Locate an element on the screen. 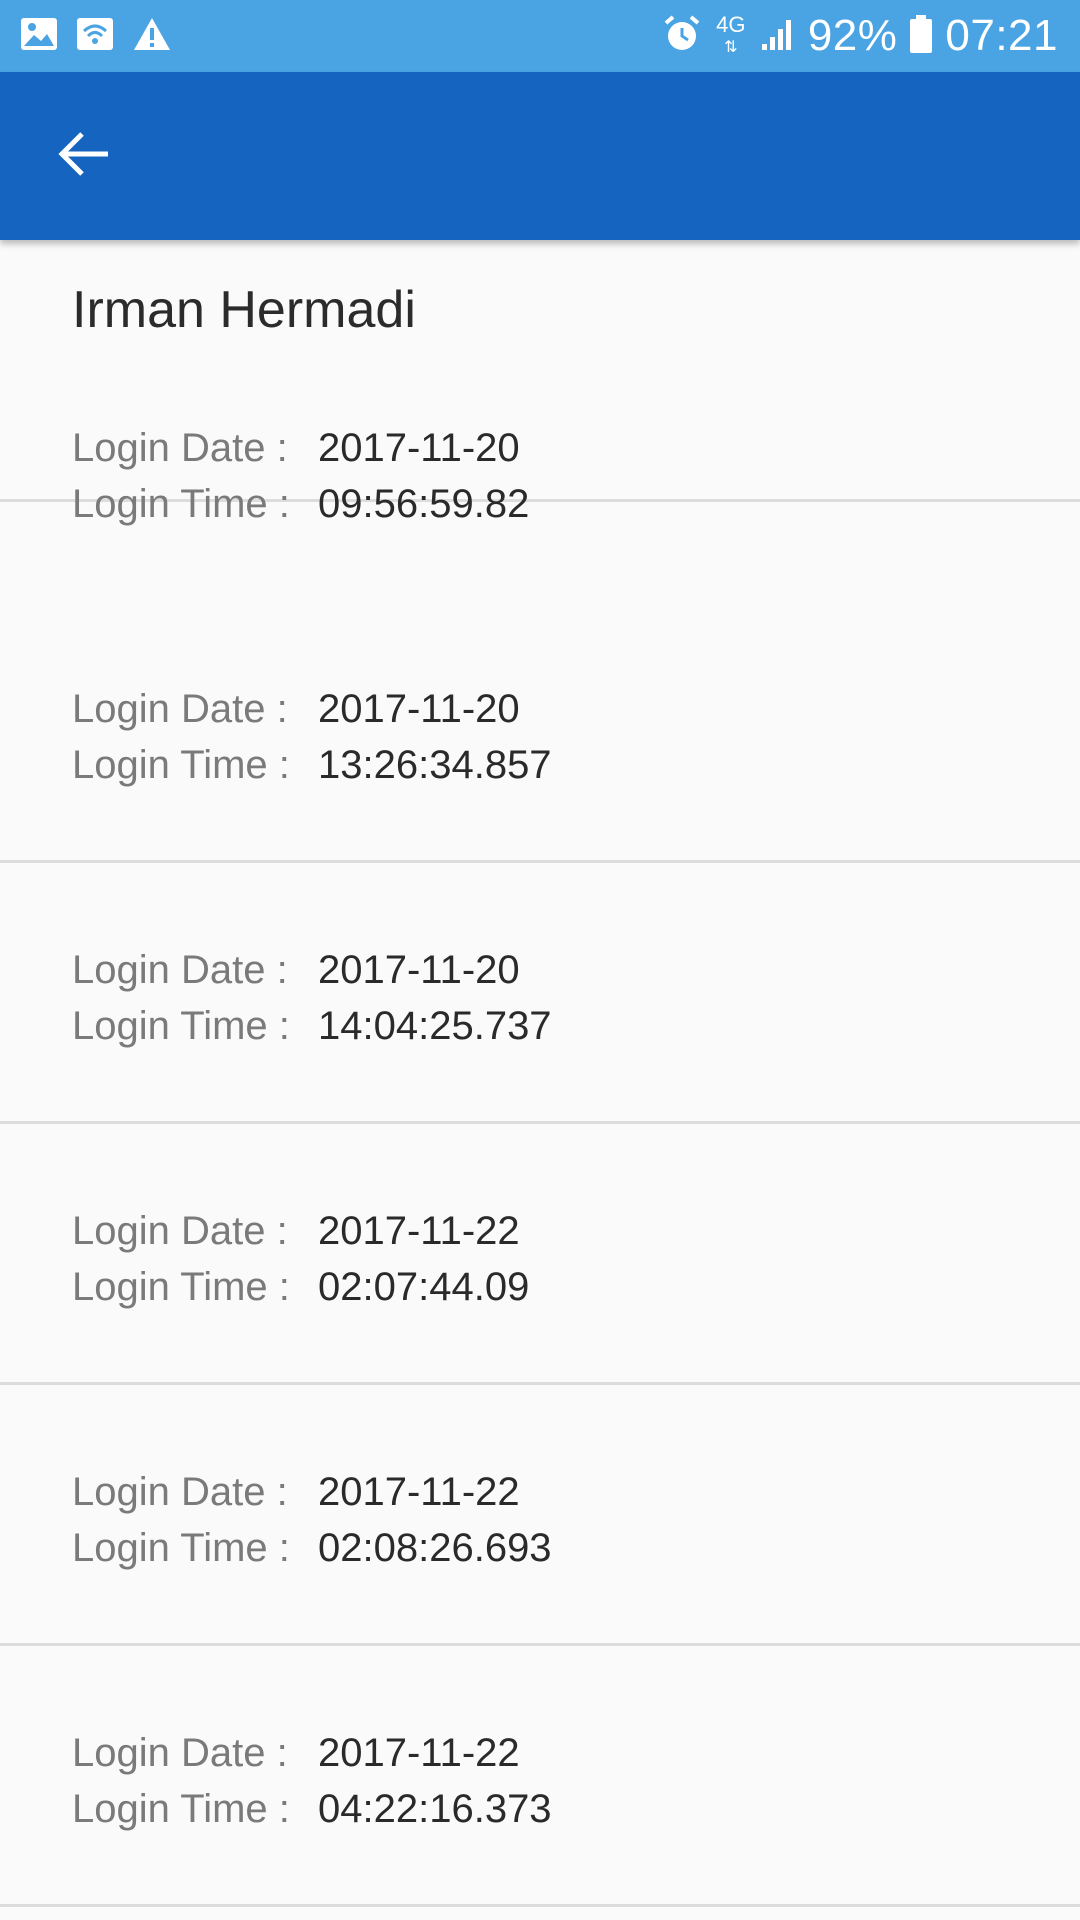  arrow-left-icon is located at coordinates (84, 156).